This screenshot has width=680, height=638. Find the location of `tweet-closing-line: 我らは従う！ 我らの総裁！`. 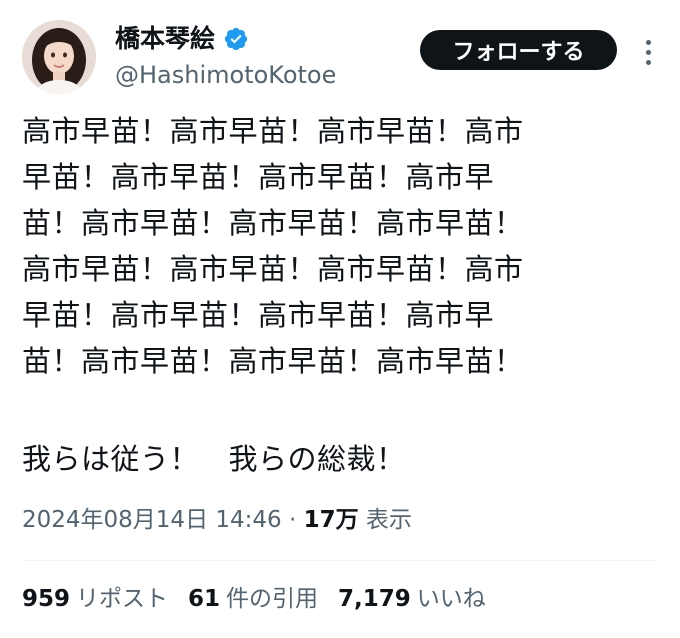

tweet-closing-line: 我らは従う！ 我らの総裁！ is located at coordinates (214, 459).